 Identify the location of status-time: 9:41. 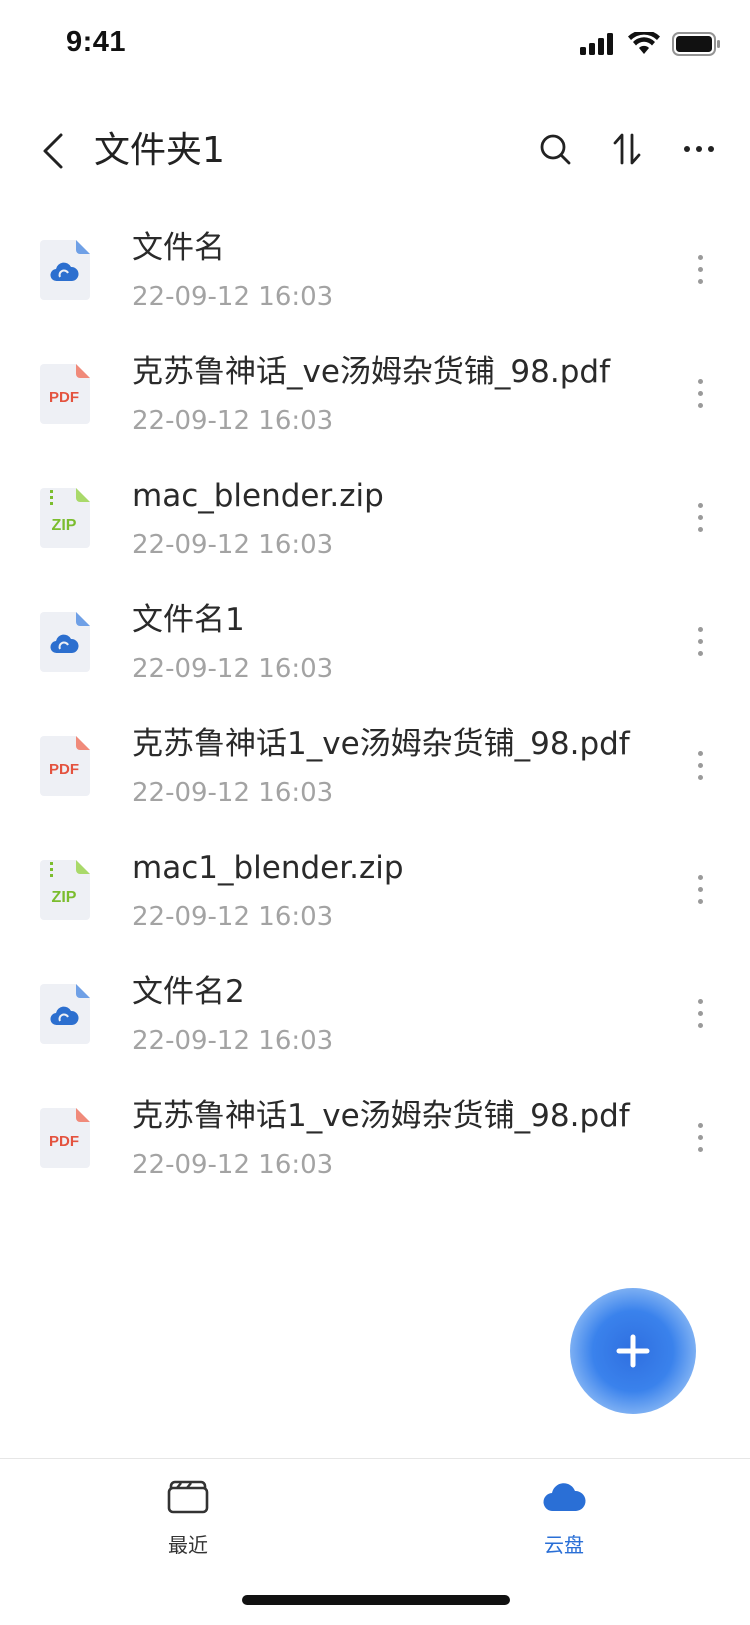
(96, 42).